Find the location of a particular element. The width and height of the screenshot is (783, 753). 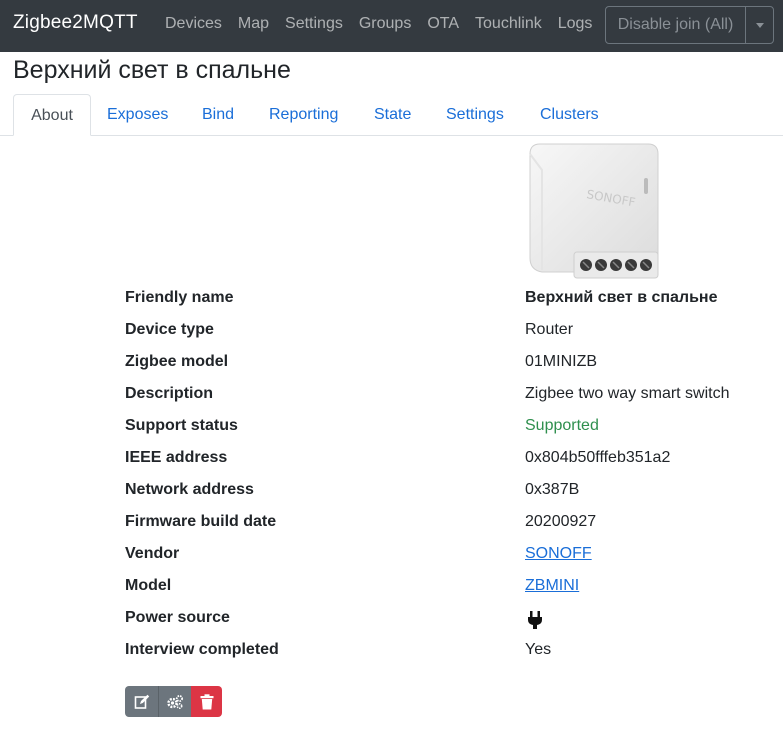

tab-about: About is located at coordinates (52, 115).